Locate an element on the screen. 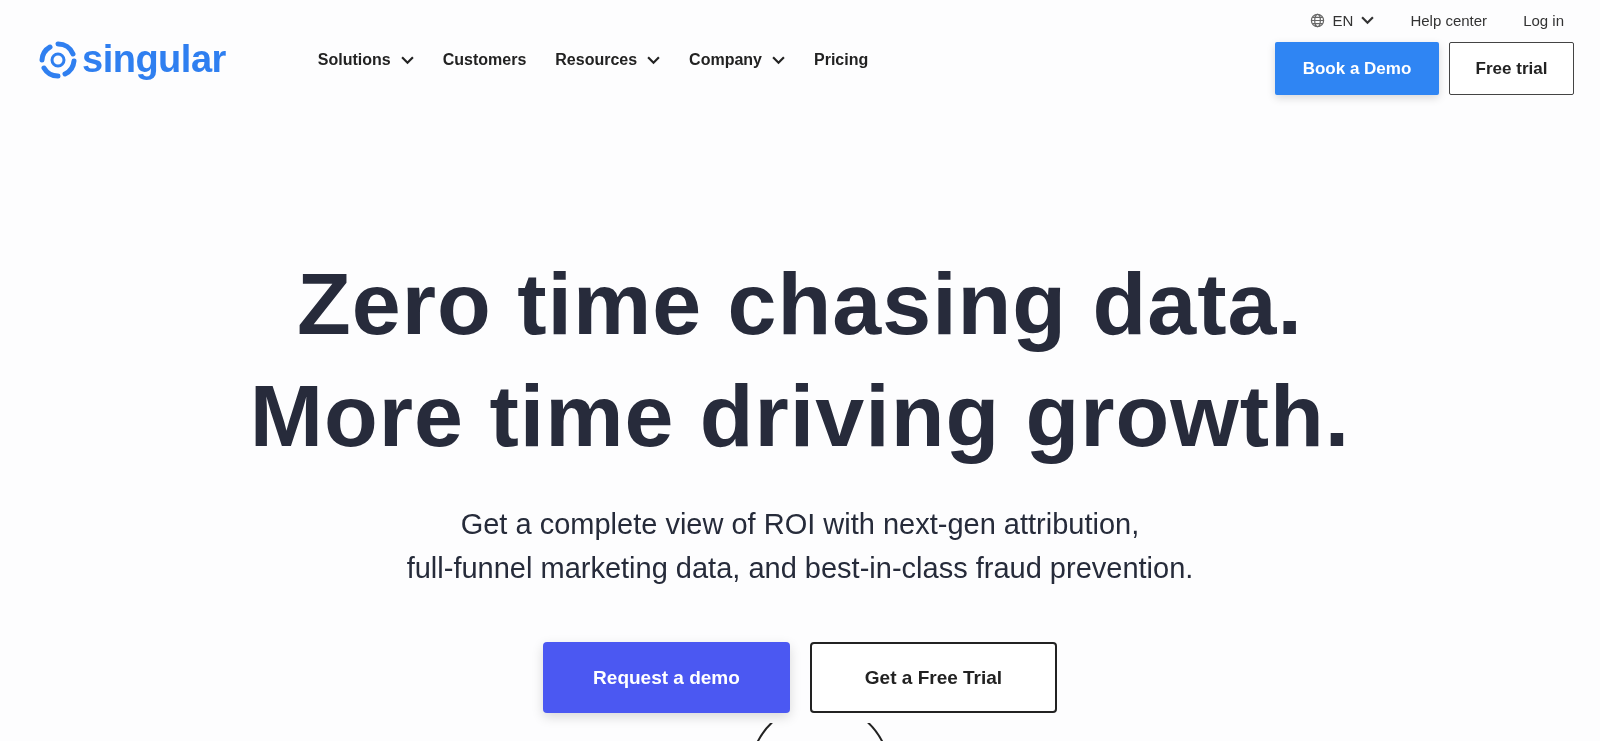 The height and width of the screenshot is (741, 1600). language-selector: EN is located at coordinates (1342, 20).